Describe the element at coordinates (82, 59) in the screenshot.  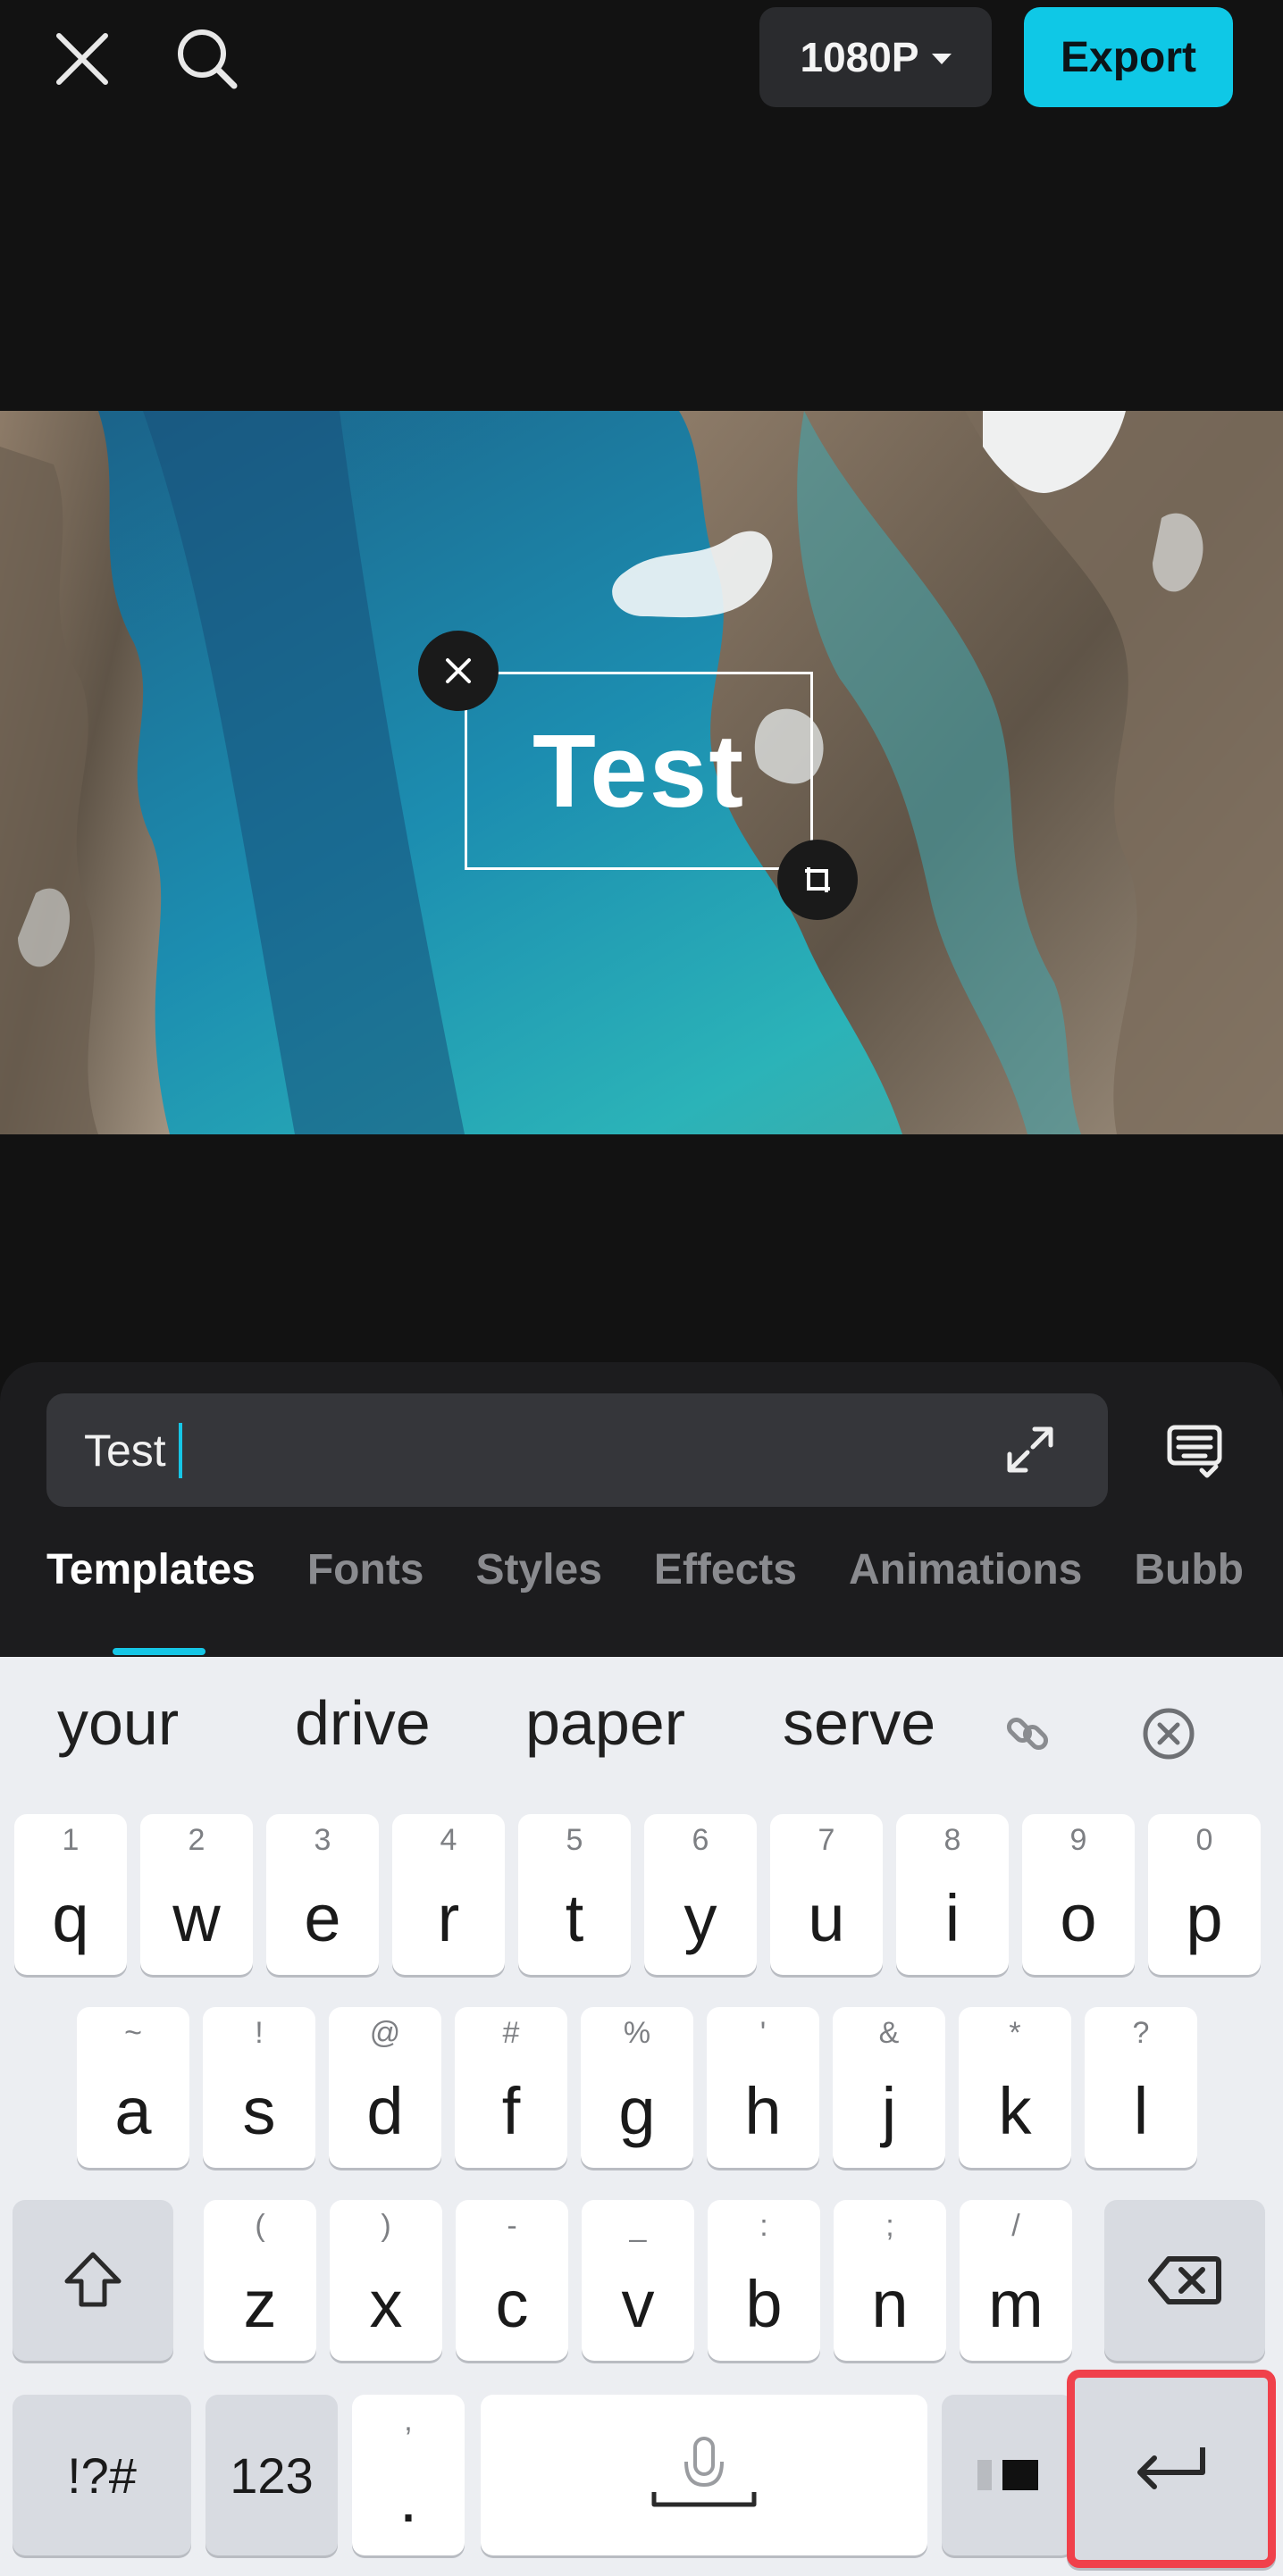
I see `close-icon` at that location.